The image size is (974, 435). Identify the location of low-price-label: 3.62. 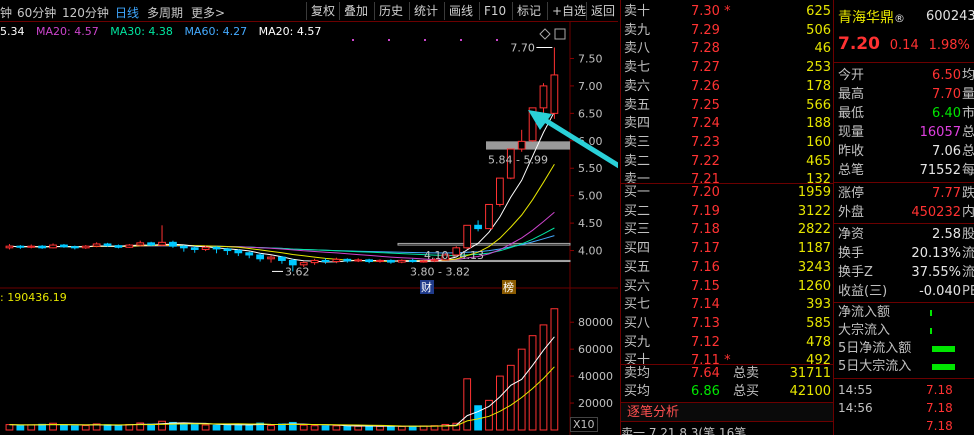
(297, 271).